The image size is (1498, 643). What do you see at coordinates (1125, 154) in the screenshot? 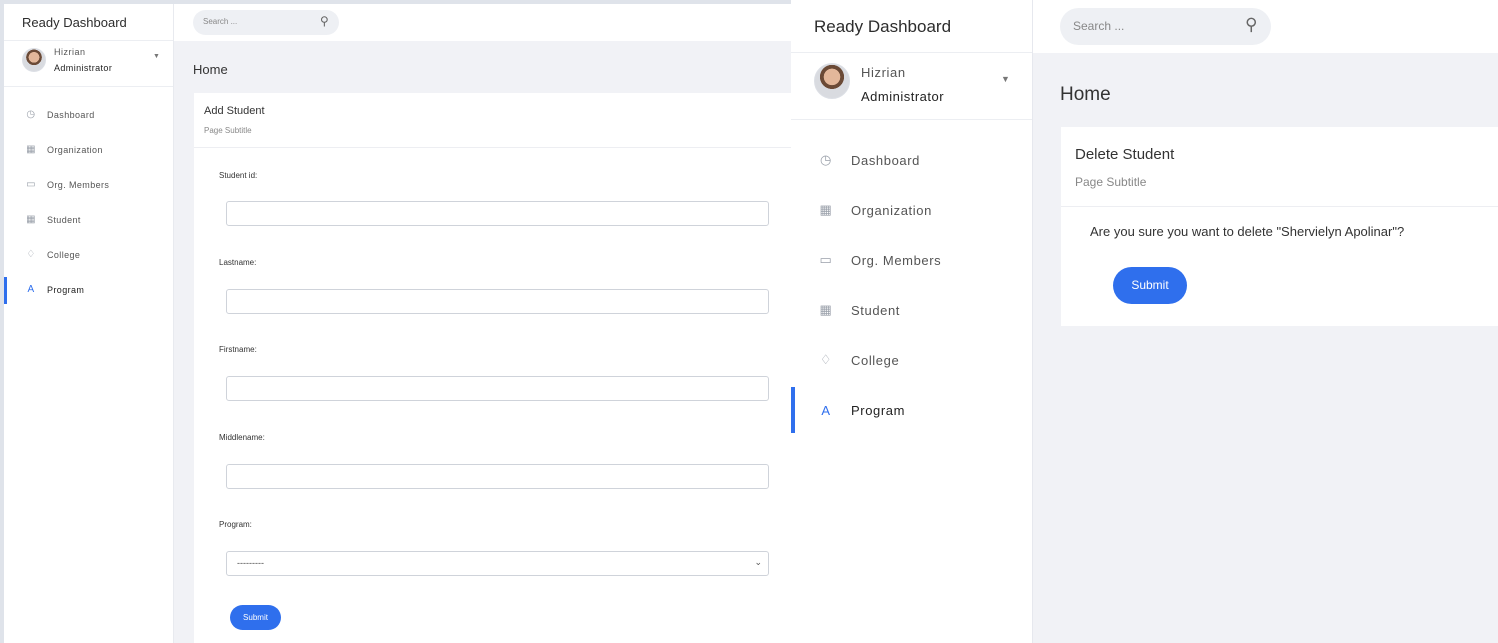
I see `card-title: Delete Student` at bounding box center [1125, 154].